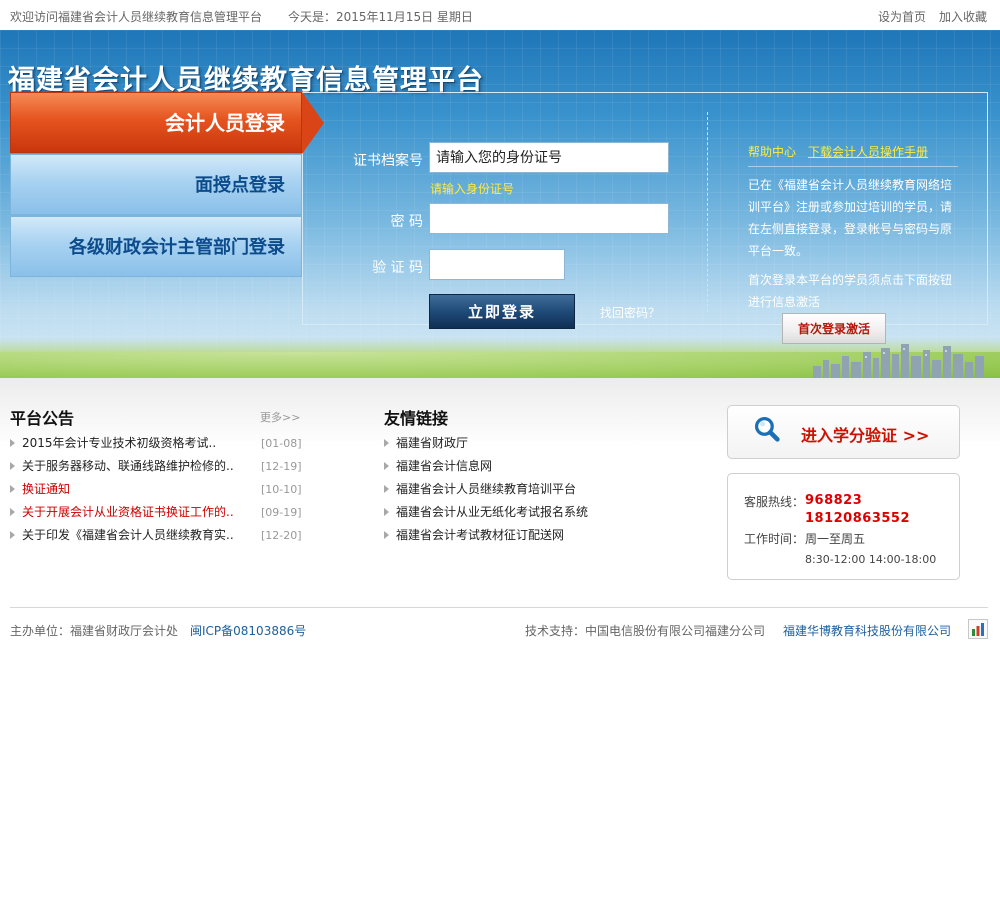 The width and height of the screenshot is (1000, 909). Describe the element at coordinates (549, 218) in the screenshot. I see `password-input` at that location.